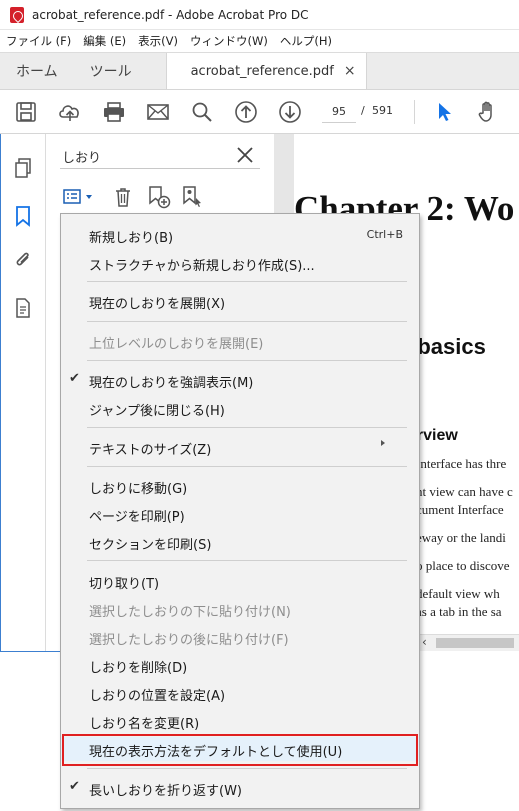  What do you see at coordinates (240, 665) in the screenshot?
I see `menu-item-delete-bookmark: しおりを削除(D)` at bounding box center [240, 665].